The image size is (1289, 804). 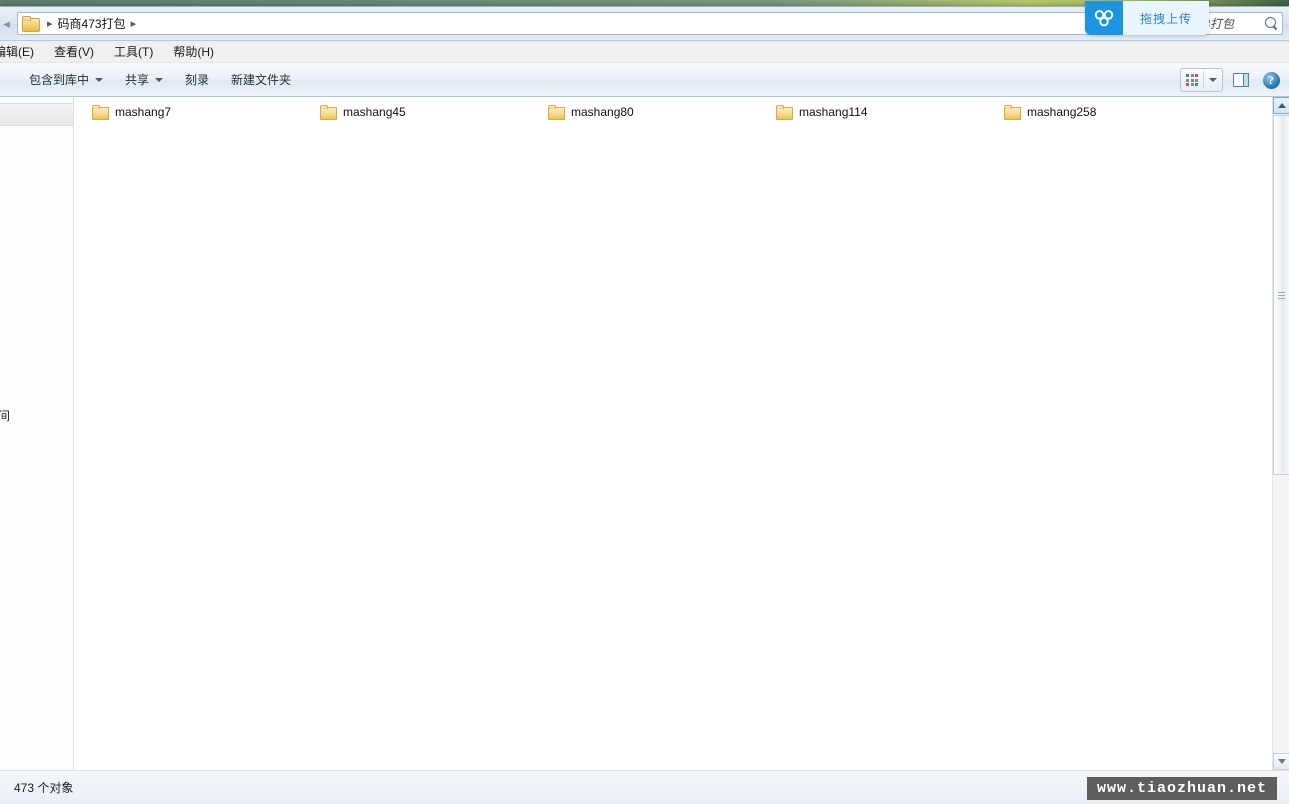 I want to click on back-icon: ◂, so click(x=6, y=24).